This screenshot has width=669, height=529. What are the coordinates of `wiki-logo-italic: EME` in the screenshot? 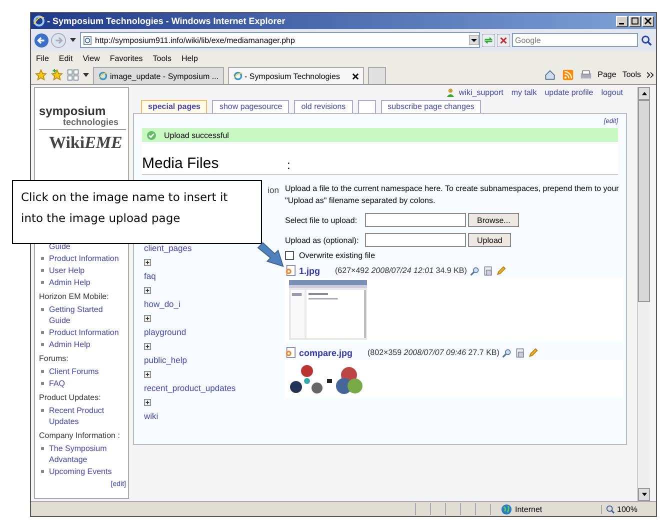 It's located at (103, 143).